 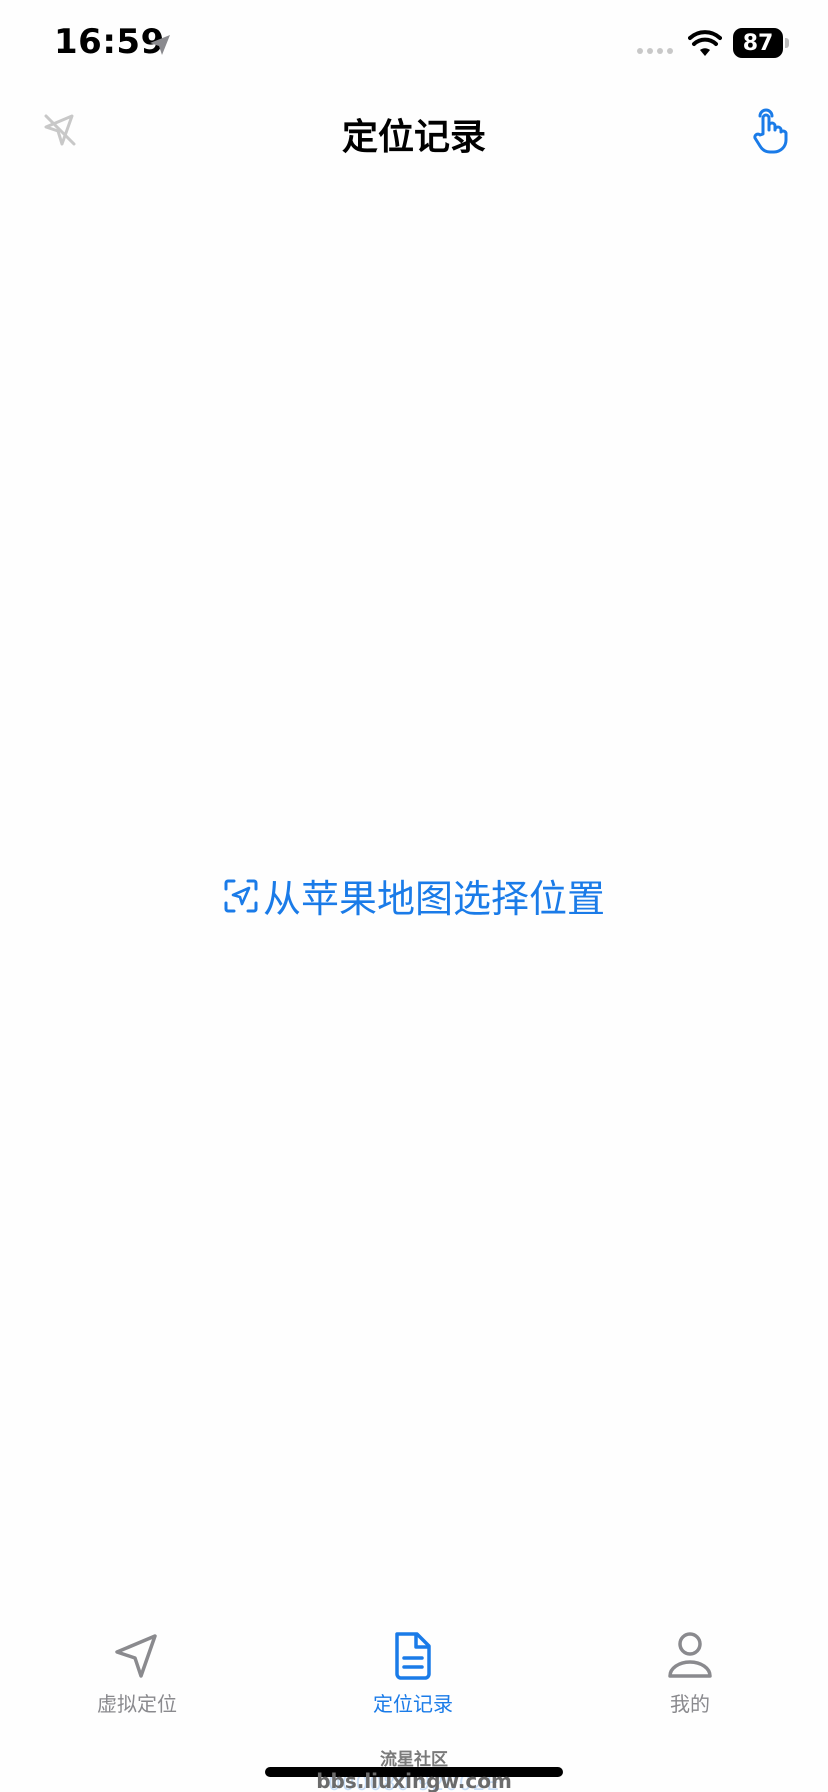 I want to click on wifi-icon, so click(x=705, y=43).